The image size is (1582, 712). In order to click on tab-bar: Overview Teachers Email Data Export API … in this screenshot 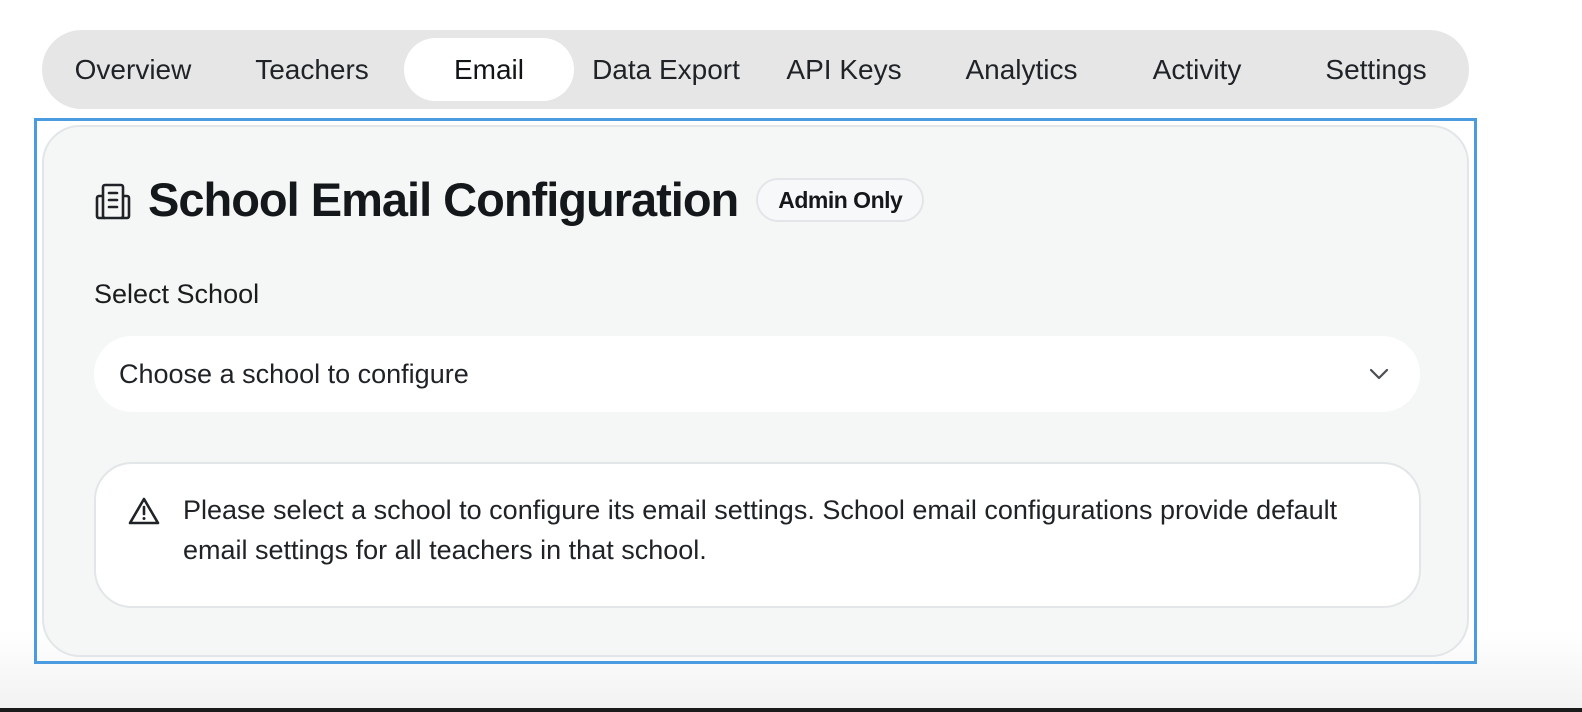, I will do `click(755, 69)`.